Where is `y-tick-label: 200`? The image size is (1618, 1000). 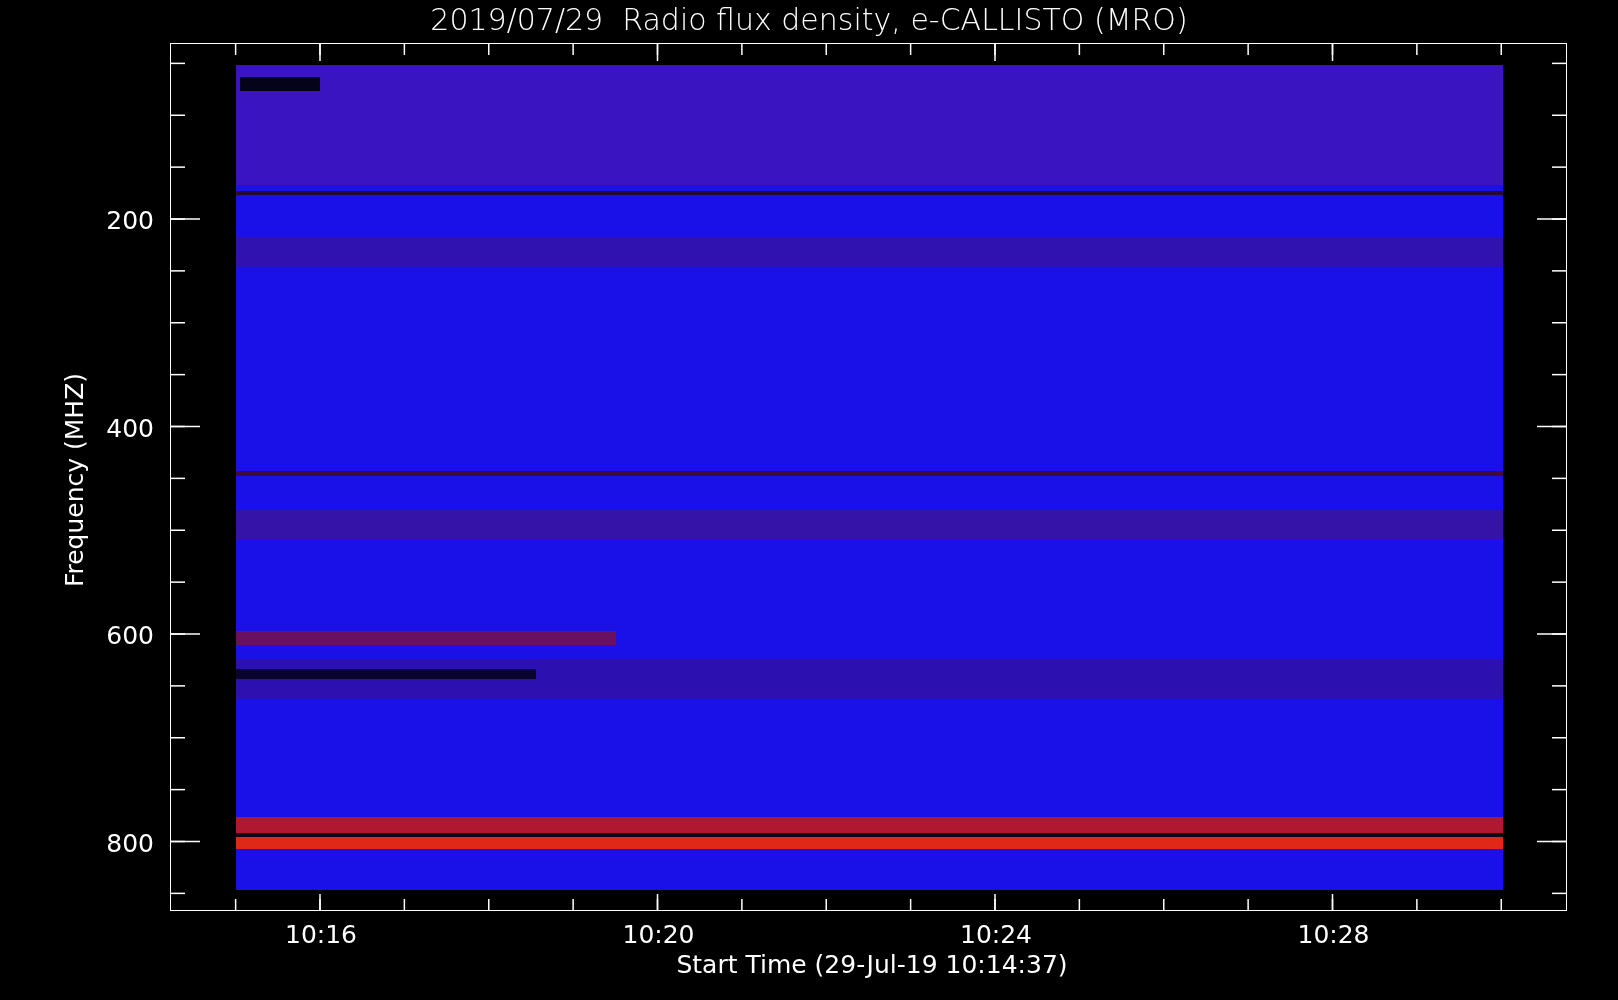 y-tick-label: 200 is located at coordinates (130, 220).